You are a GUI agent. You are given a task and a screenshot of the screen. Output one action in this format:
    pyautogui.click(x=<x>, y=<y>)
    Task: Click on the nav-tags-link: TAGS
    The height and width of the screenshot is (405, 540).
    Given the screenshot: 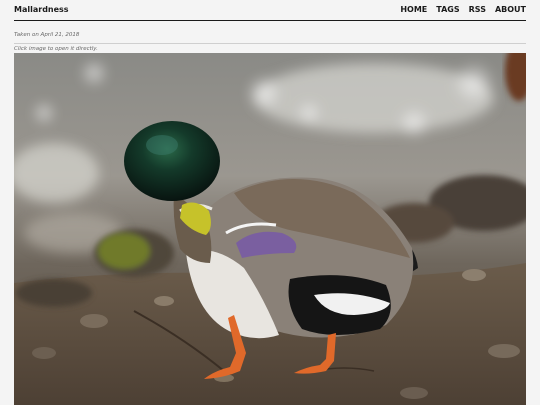 What is the action you would take?
    pyautogui.click(x=447, y=9)
    